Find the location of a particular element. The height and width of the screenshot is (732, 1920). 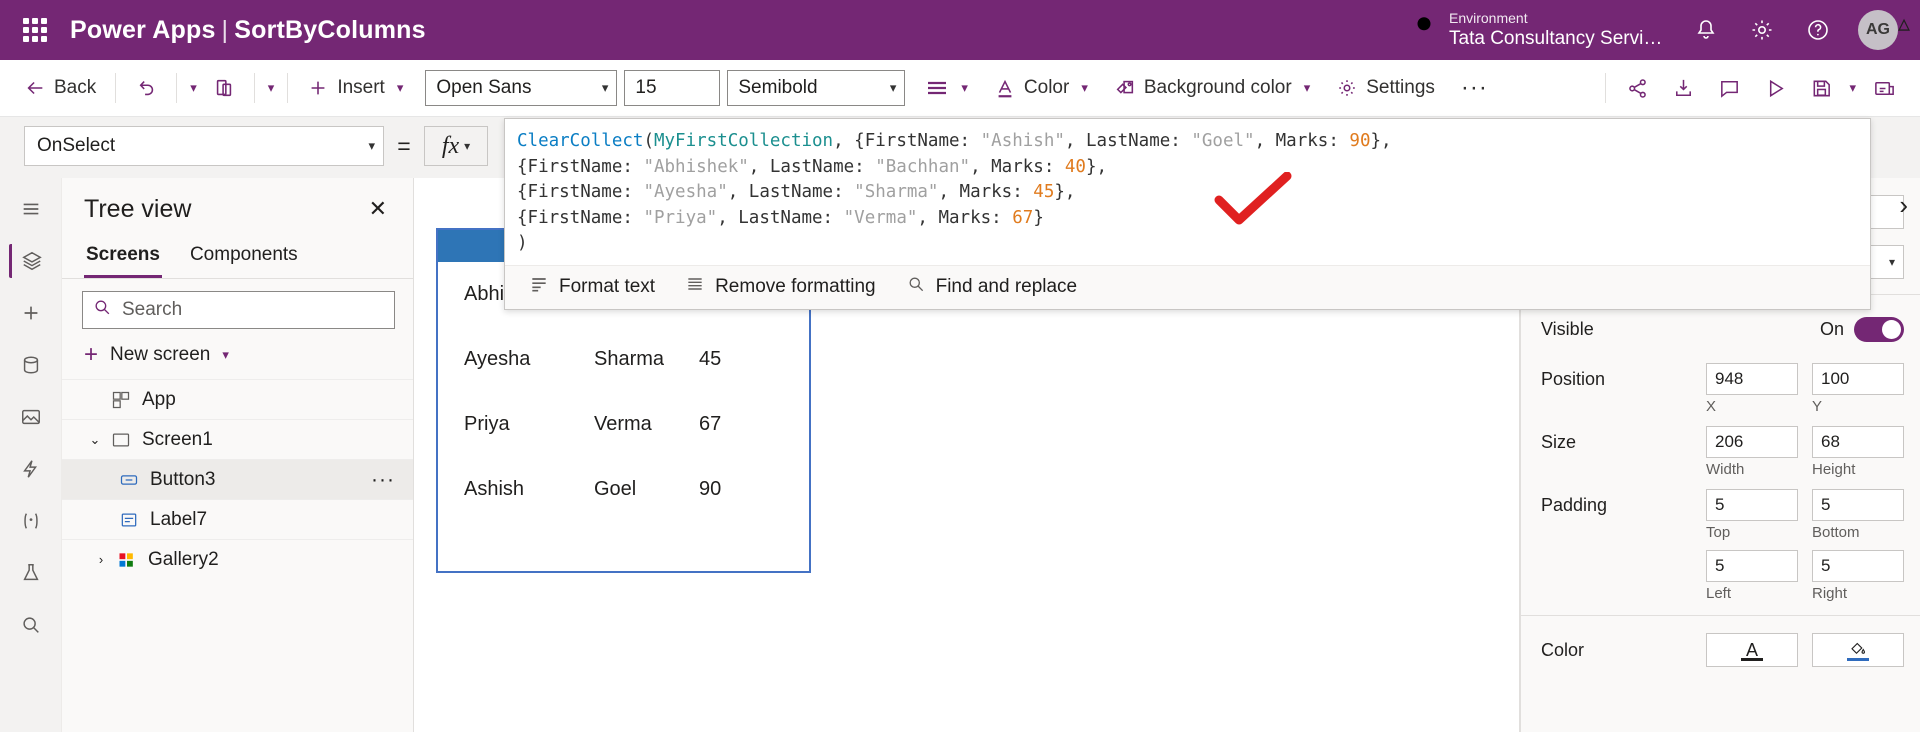

insert-label: Insert is located at coordinates (361, 87).